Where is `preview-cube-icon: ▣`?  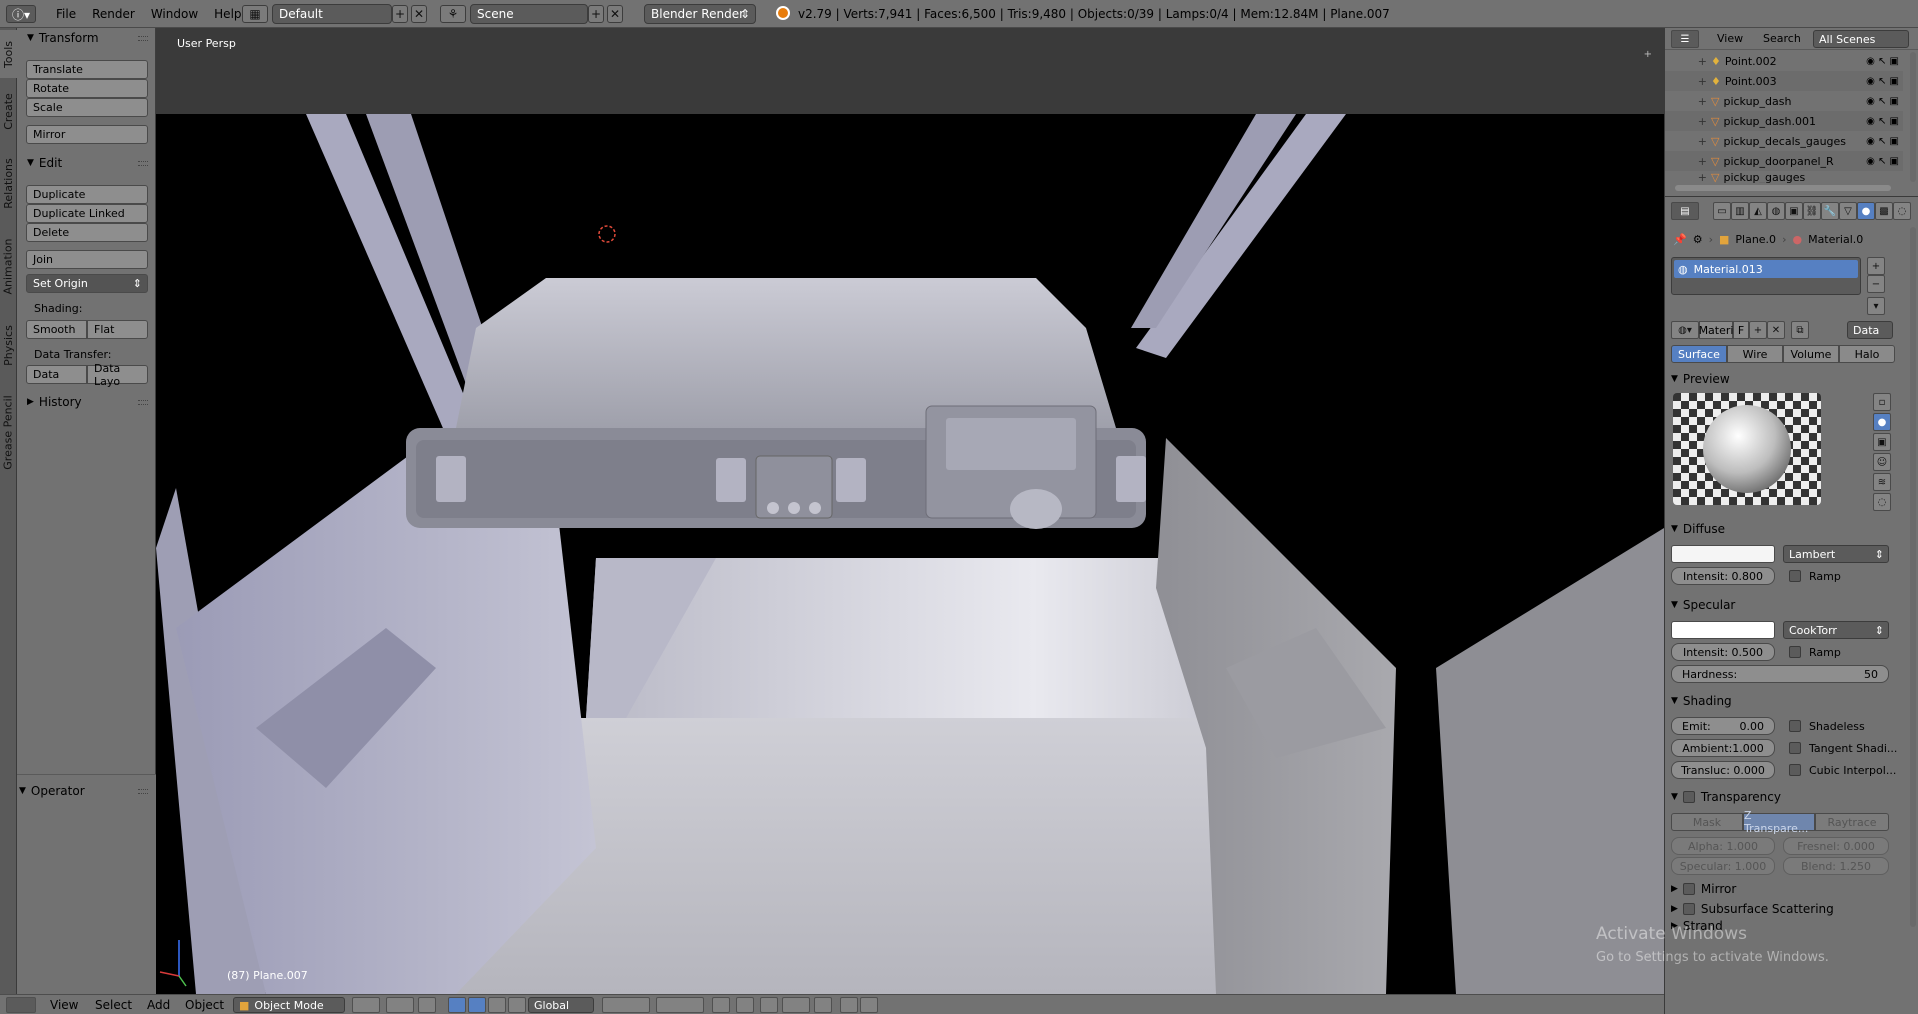
preview-cube-icon: ▣ is located at coordinates (1882, 442).